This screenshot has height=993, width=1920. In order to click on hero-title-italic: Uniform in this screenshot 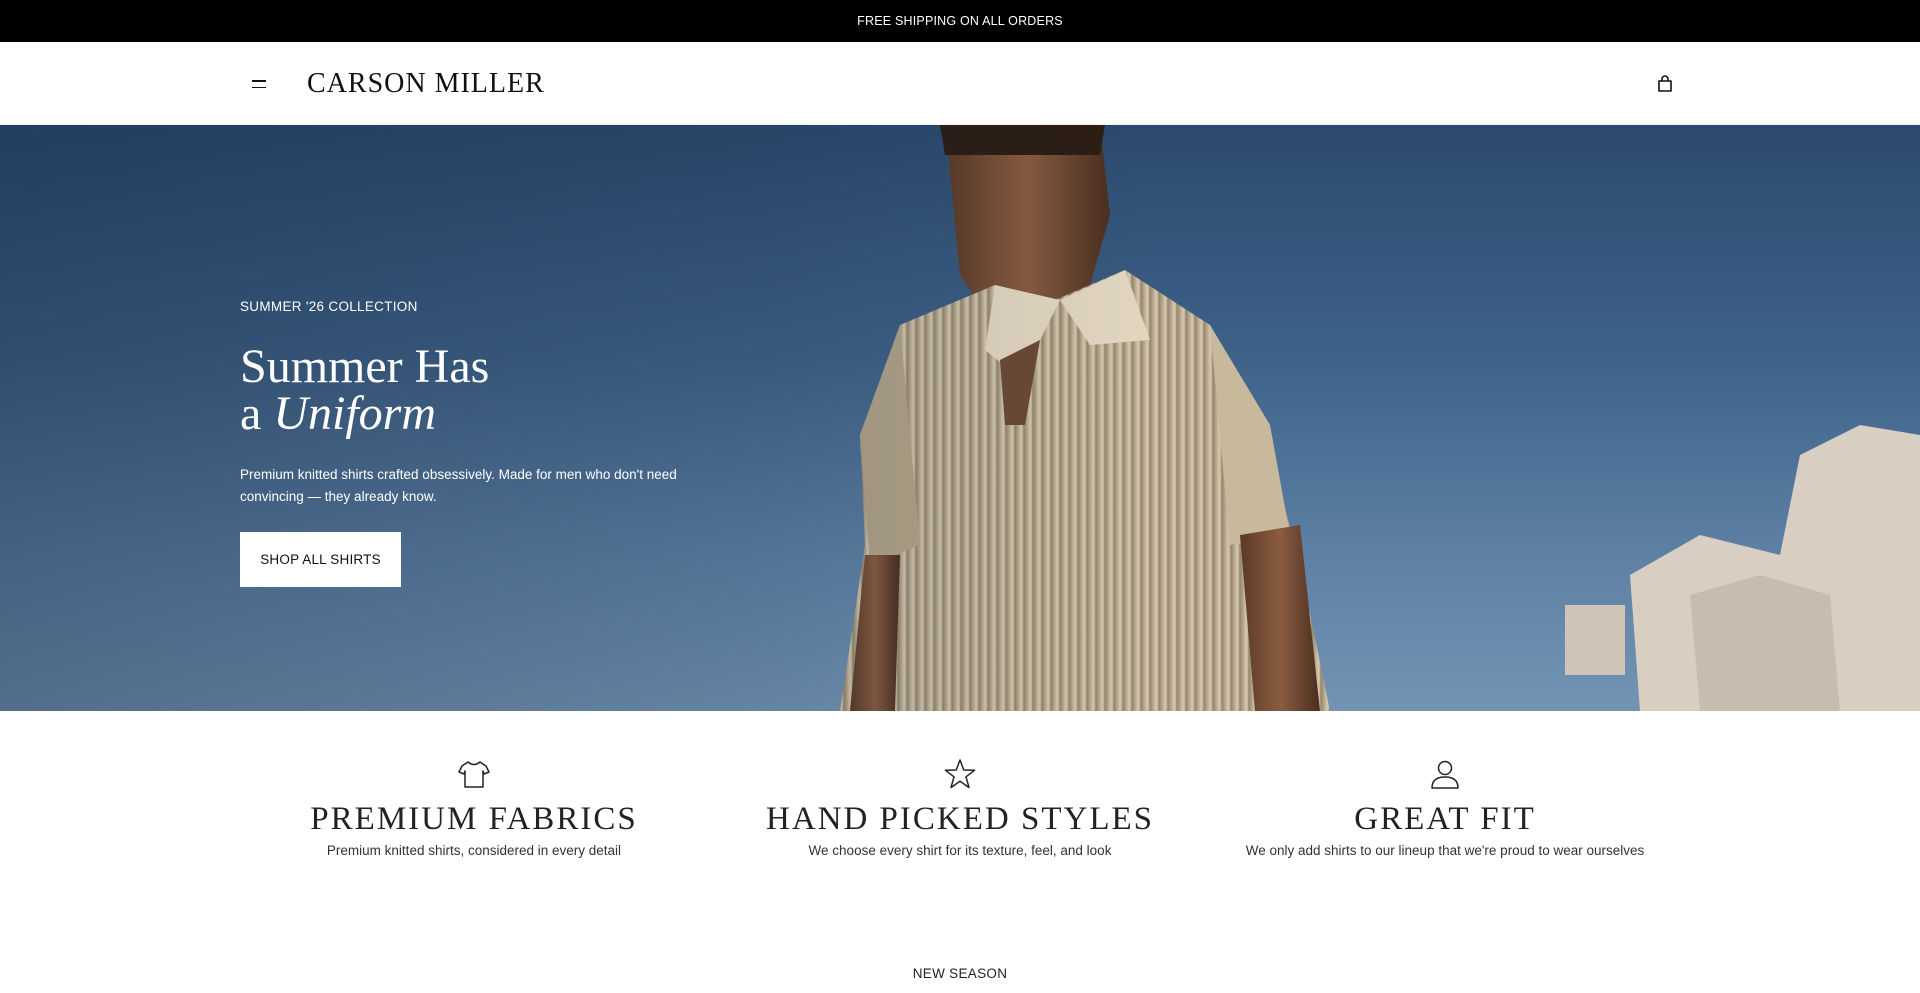, I will do `click(354, 413)`.